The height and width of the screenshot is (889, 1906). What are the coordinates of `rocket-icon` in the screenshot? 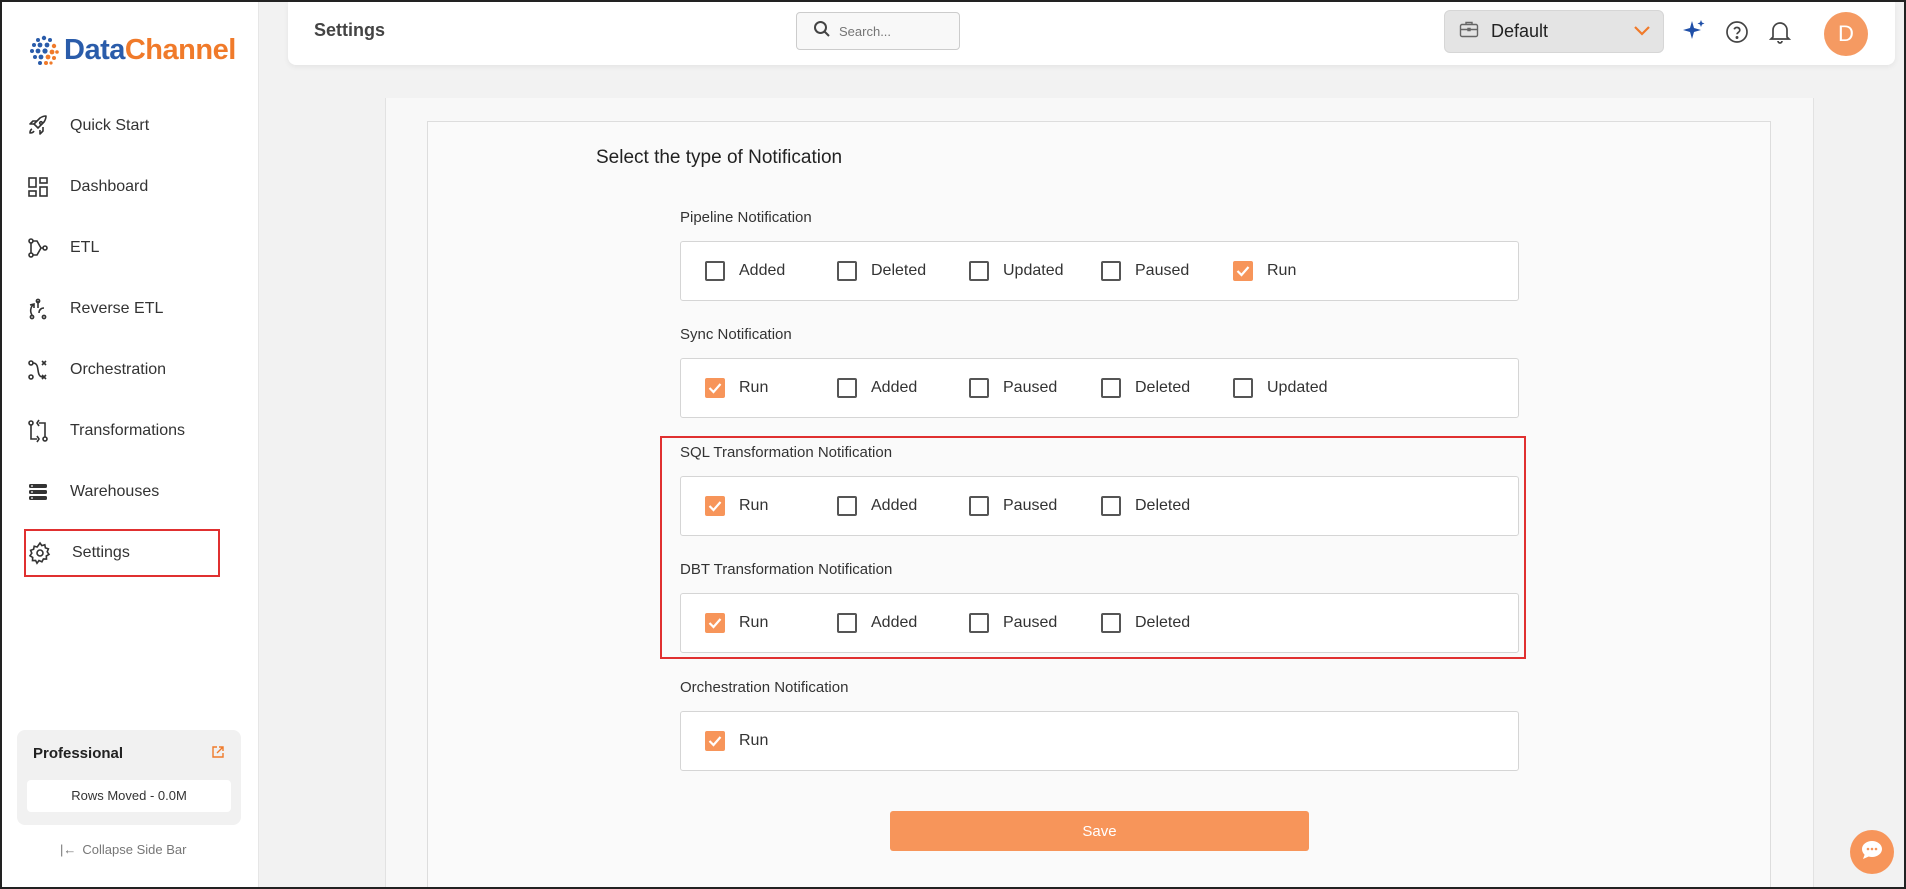 It's located at (38, 126).